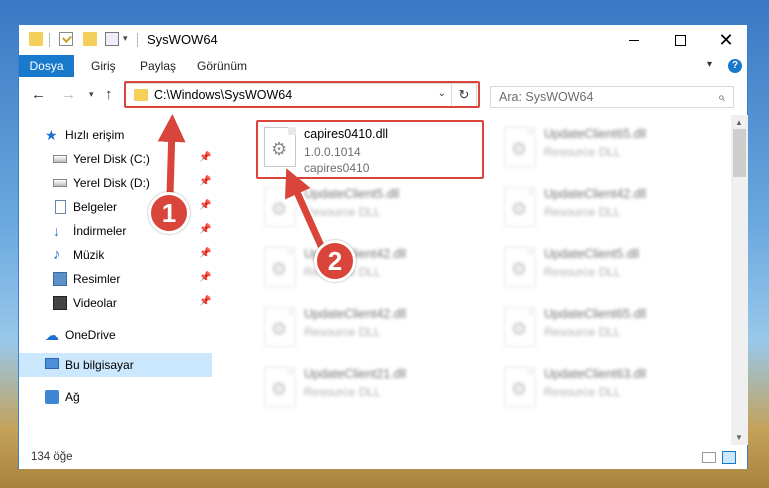  What do you see at coordinates (125, 38) in the screenshot?
I see `chevron-down-icon: ▾` at bounding box center [125, 38].